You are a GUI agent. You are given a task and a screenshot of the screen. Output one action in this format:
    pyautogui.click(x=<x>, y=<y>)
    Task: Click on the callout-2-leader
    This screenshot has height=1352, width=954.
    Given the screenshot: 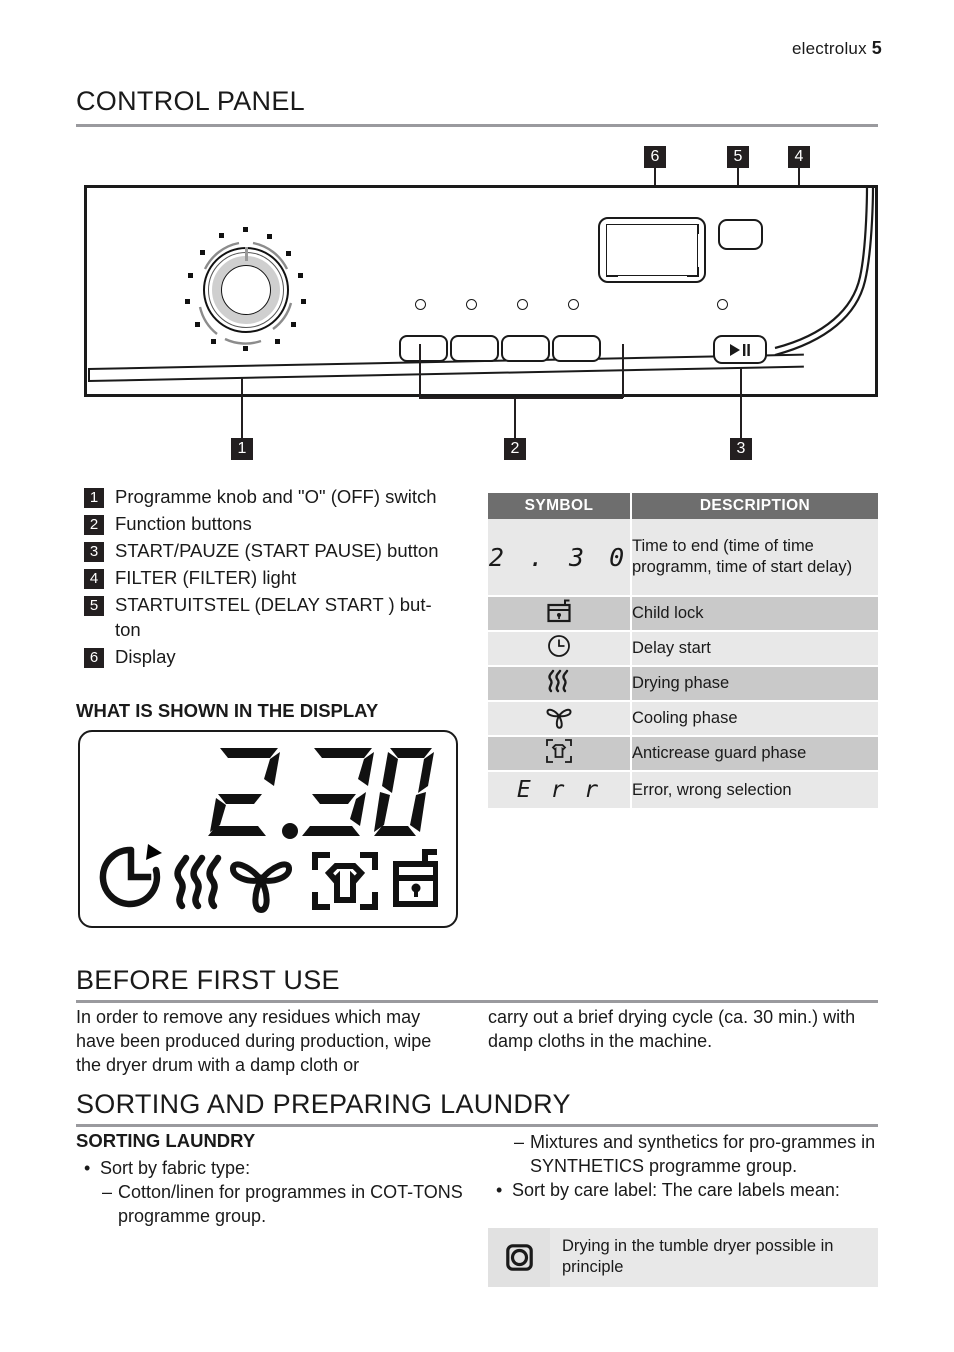 What is the action you would take?
    pyautogui.click(x=515, y=418)
    